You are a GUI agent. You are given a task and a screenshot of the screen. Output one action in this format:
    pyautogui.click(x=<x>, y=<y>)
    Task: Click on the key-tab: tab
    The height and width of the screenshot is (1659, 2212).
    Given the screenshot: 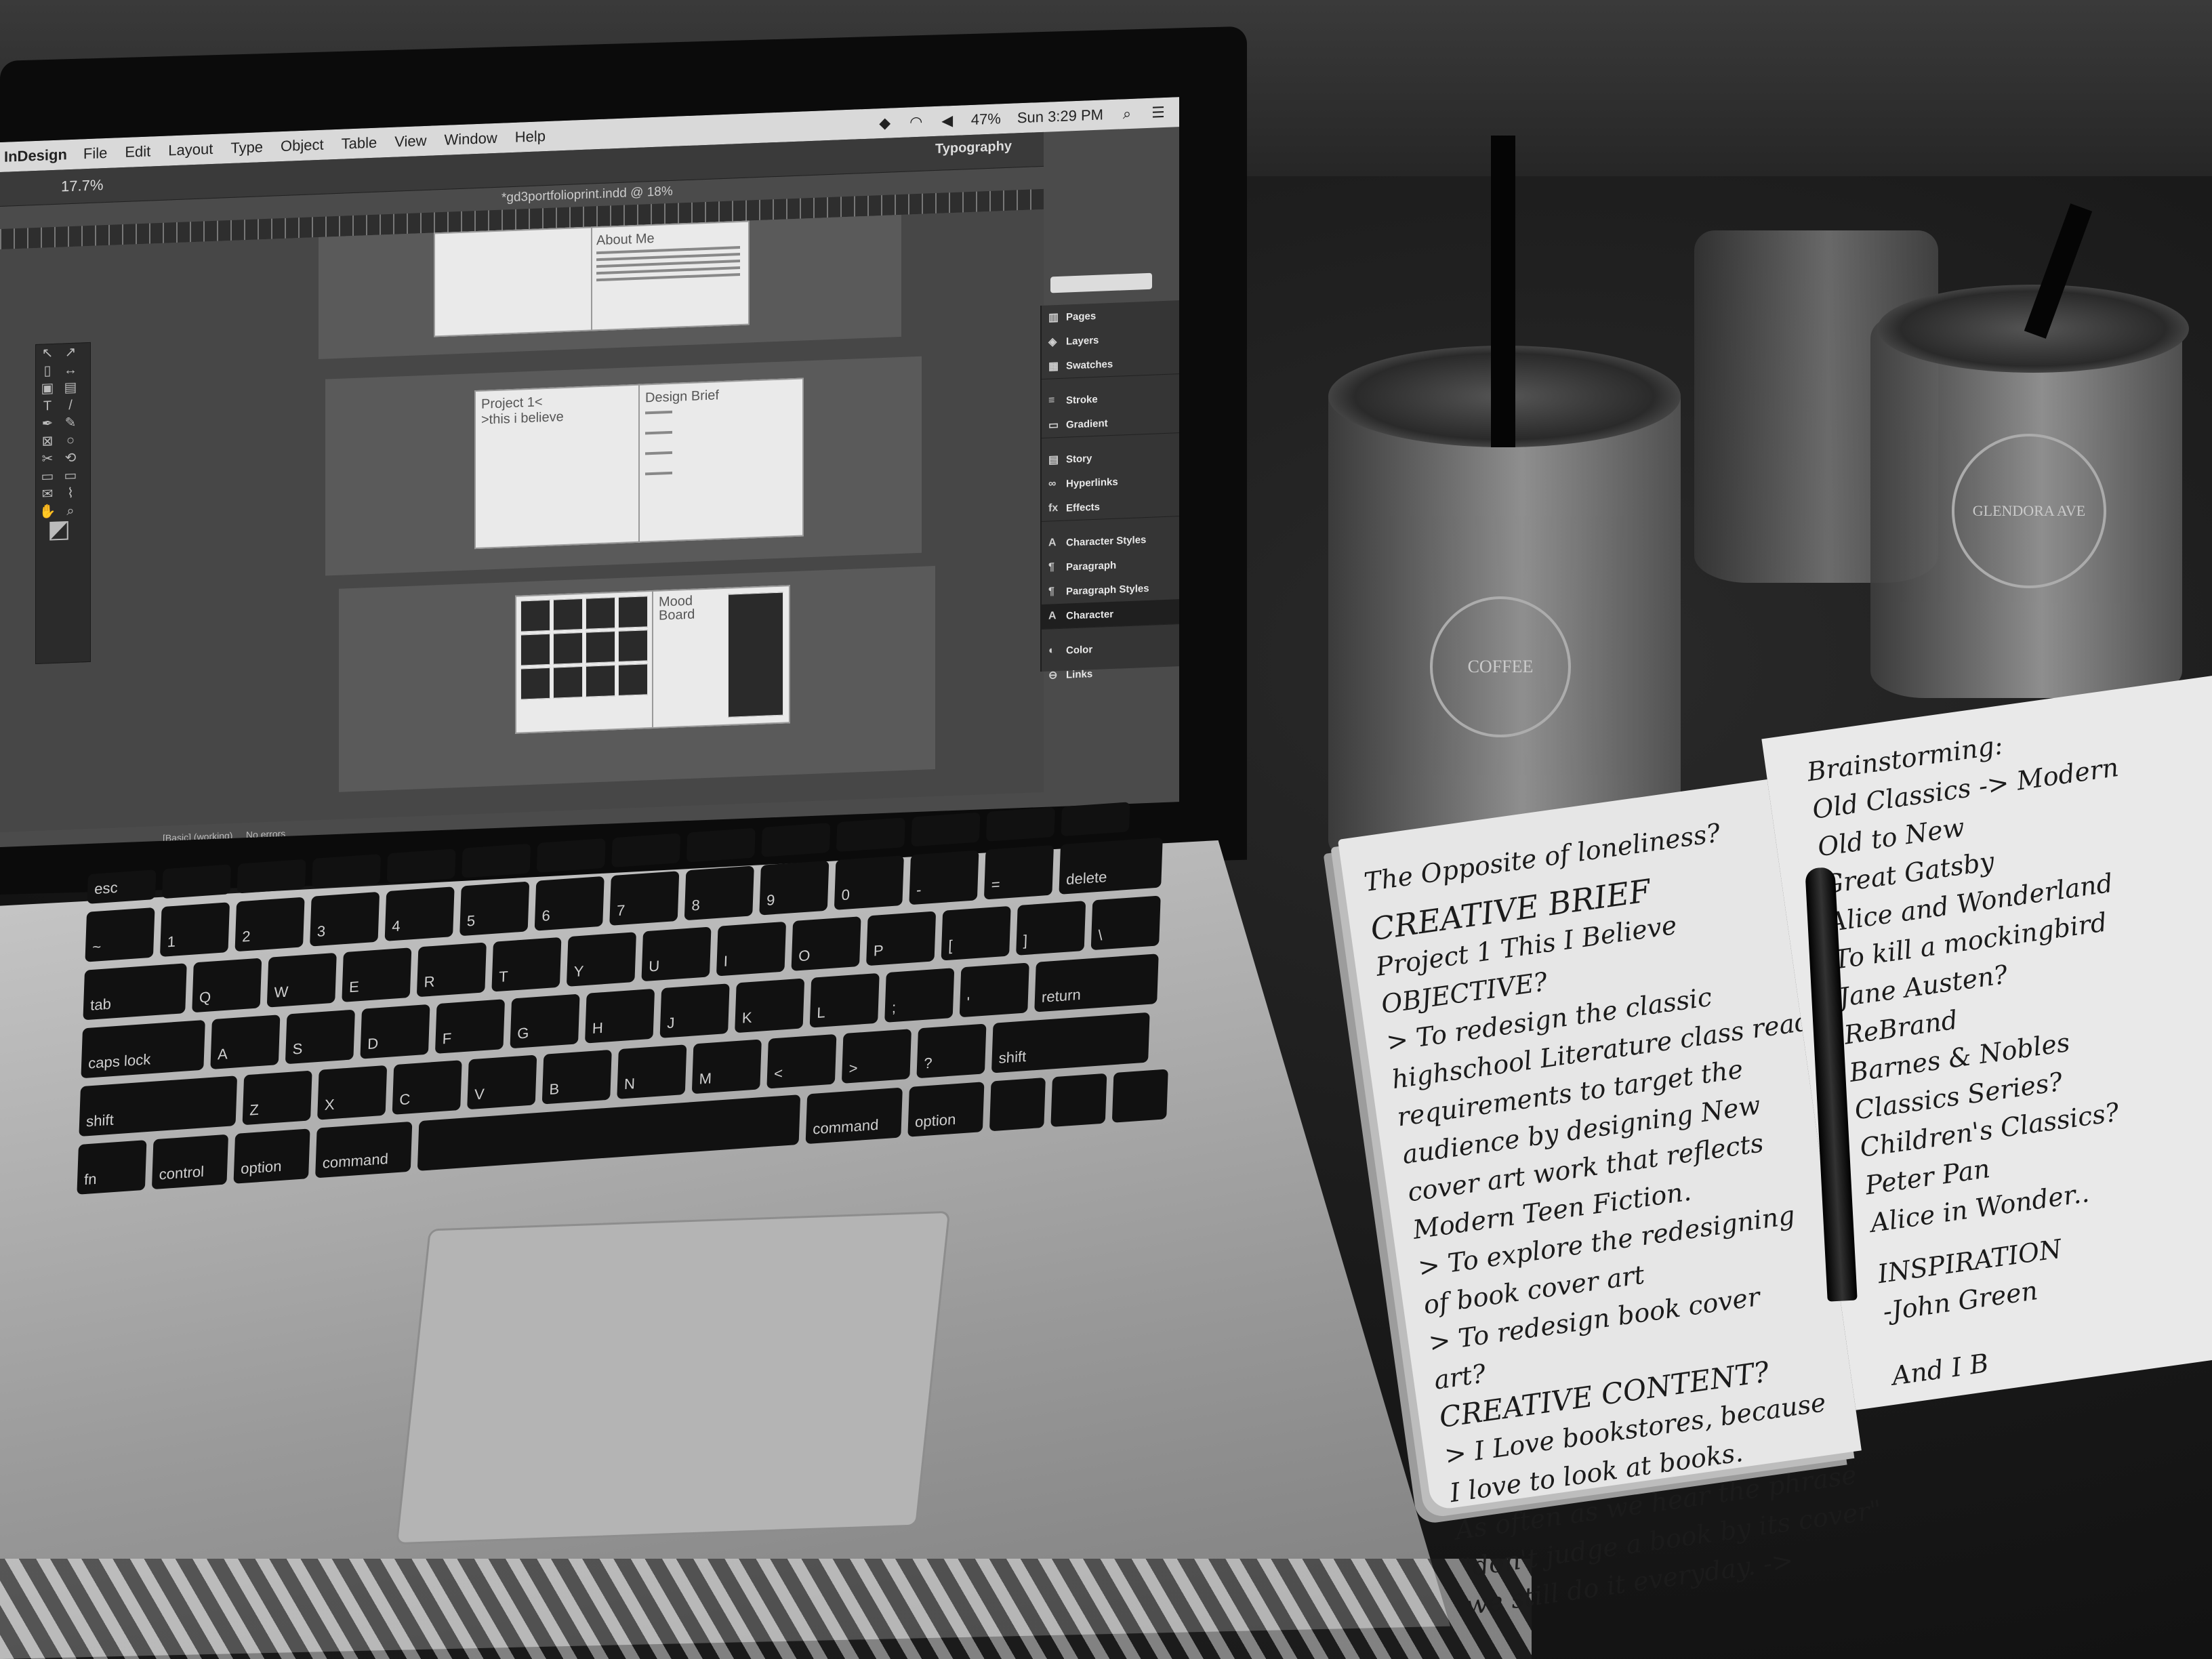 What is the action you would take?
    pyautogui.click(x=135, y=992)
    